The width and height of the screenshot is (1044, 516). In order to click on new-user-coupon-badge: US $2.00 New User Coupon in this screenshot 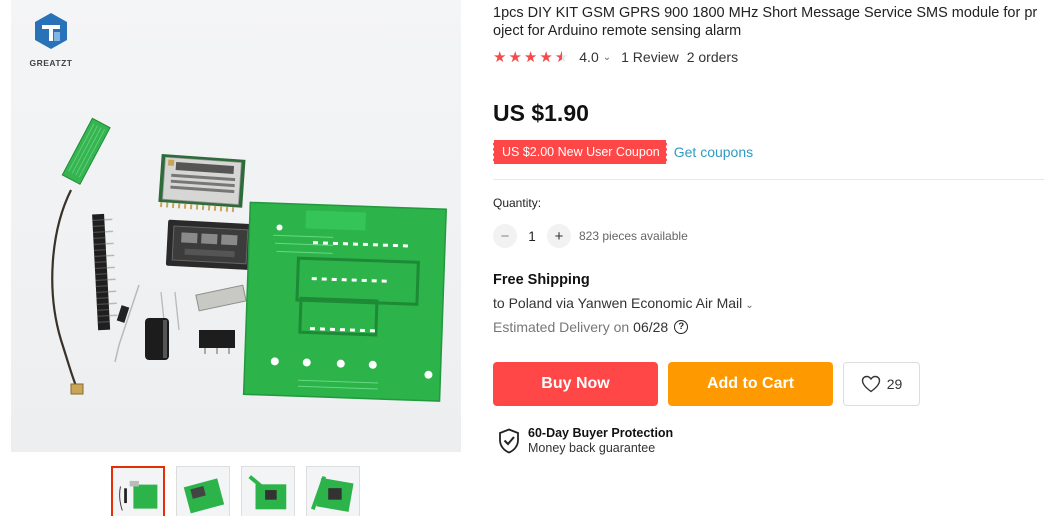, I will do `click(580, 152)`.